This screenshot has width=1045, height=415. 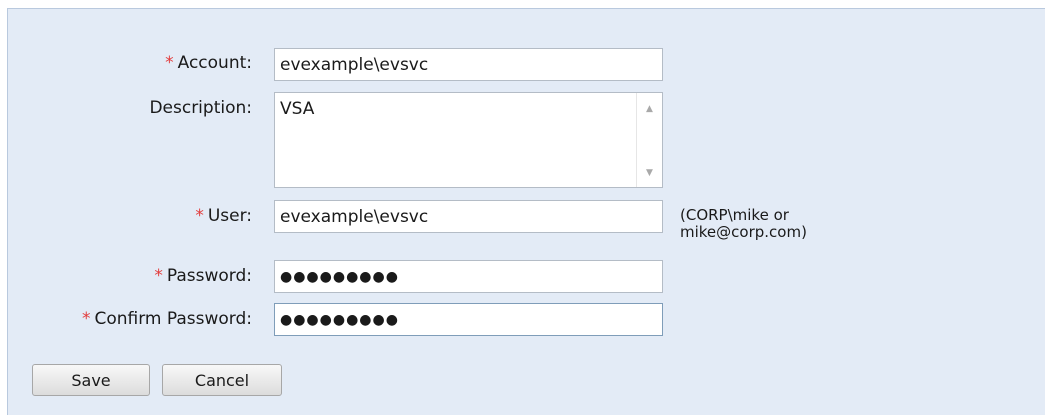 What do you see at coordinates (468, 216) in the screenshot?
I see `user-input` at bounding box center [468, 216].